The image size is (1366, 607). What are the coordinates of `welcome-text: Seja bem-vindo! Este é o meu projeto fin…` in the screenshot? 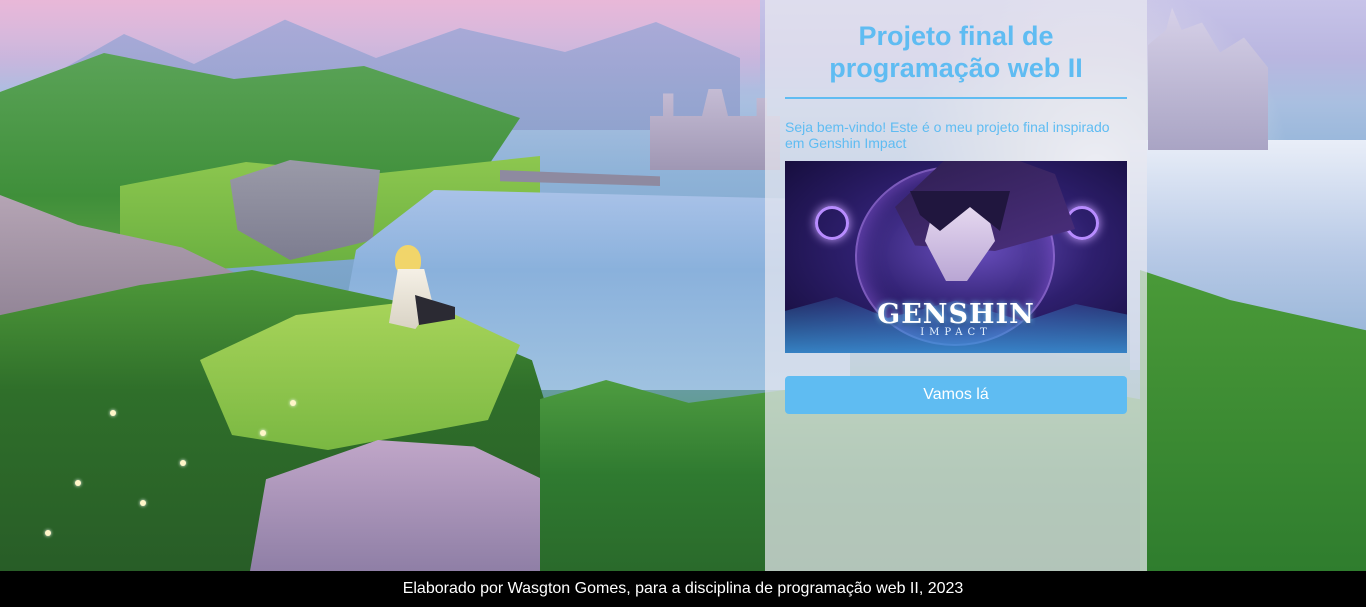 It's located at (947, 135).